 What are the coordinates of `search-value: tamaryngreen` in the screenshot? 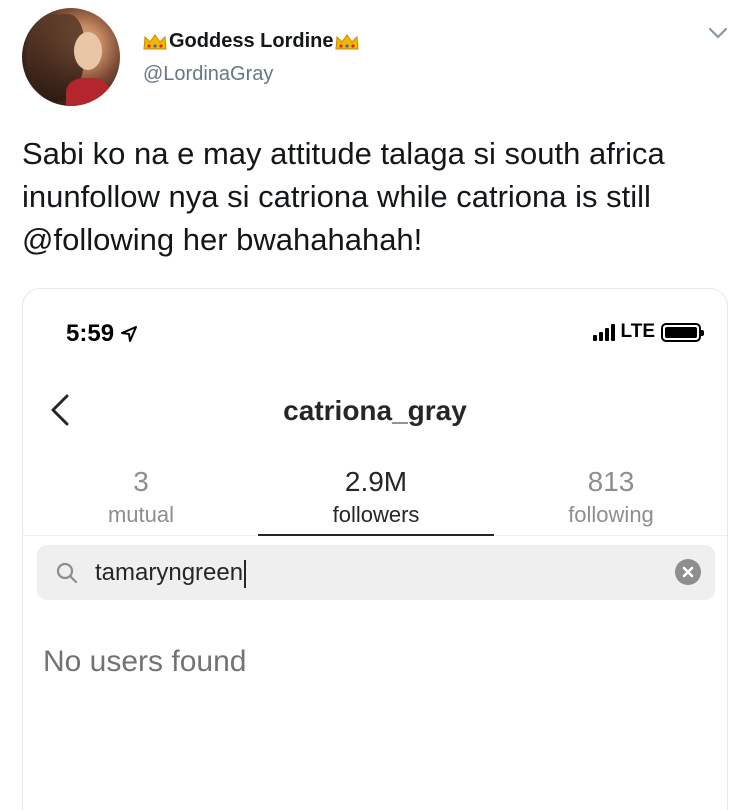 It's located at (171, 573).